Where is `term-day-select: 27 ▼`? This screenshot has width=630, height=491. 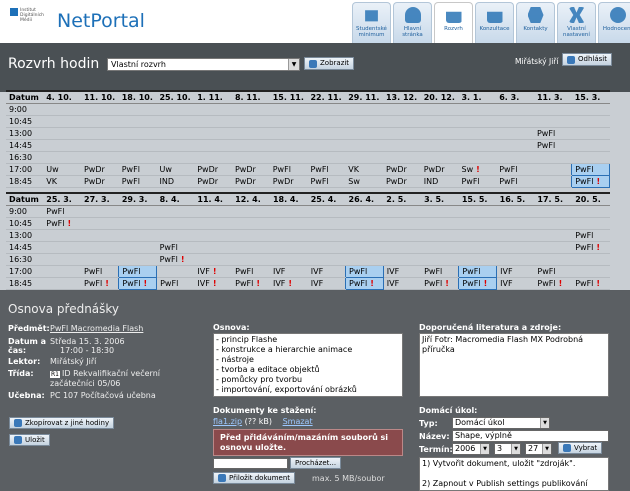
term-day-select: 27 ▼ is located at coordinates (538, 449).